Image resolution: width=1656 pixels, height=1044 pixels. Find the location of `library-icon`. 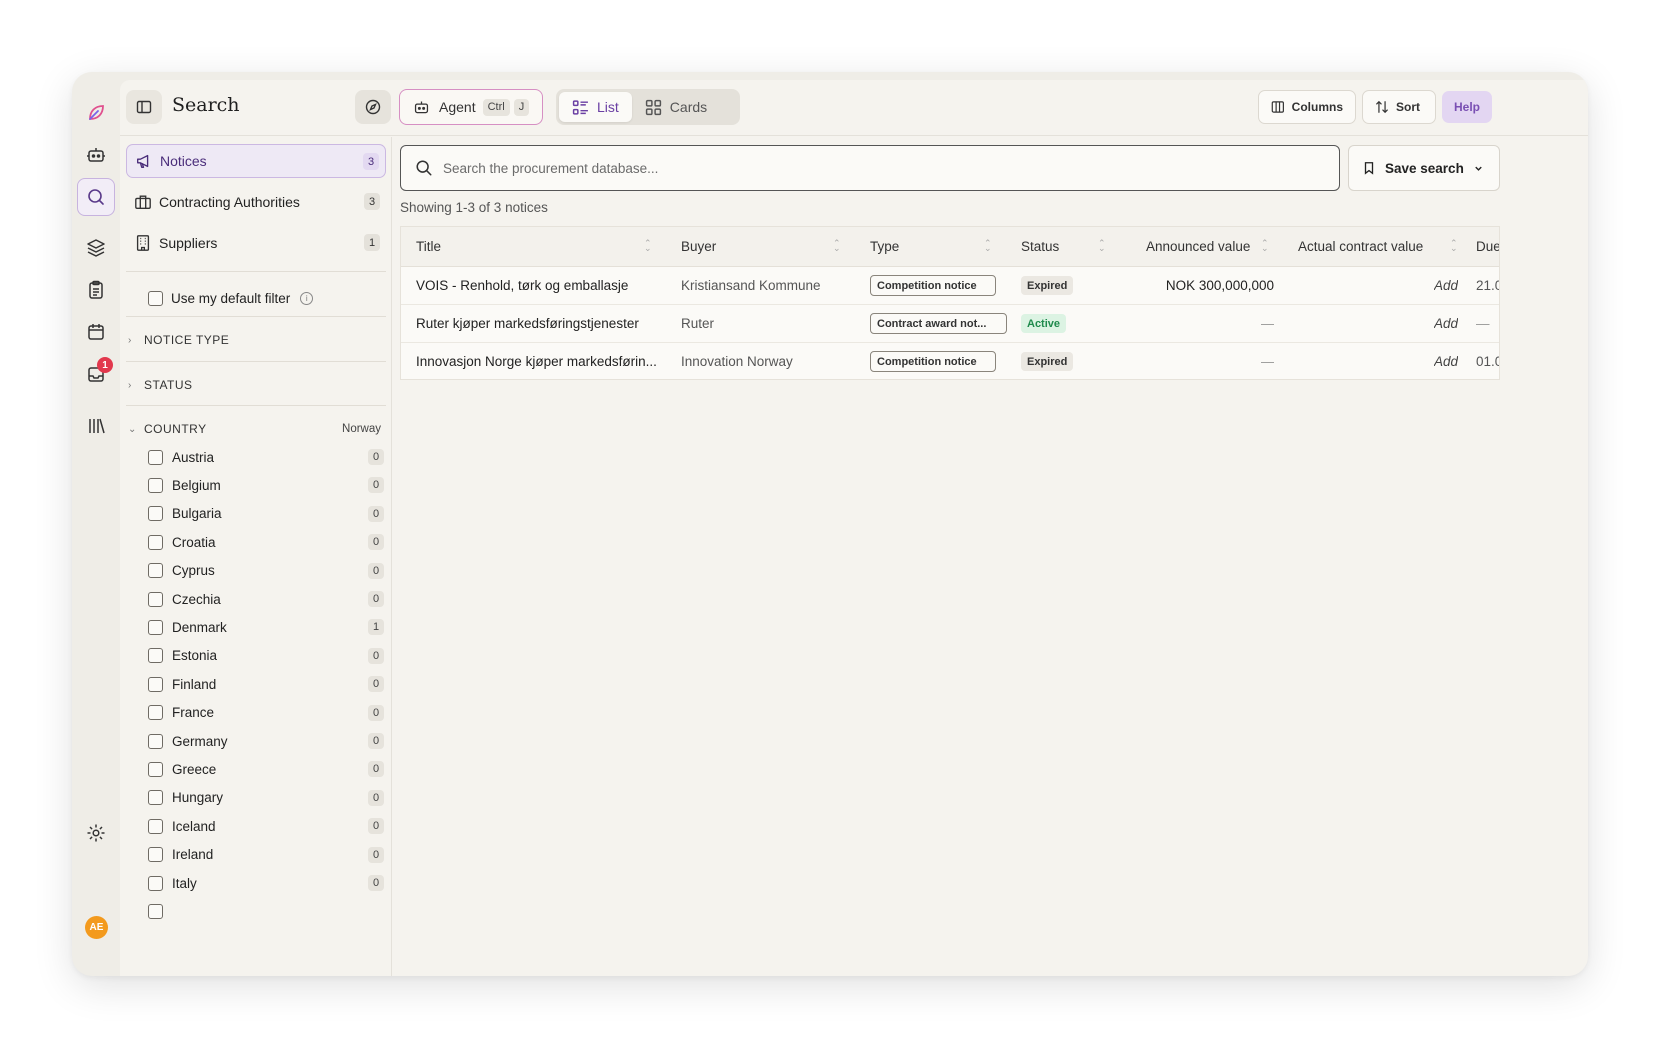

library-icon is located at coordinates (96, 426).